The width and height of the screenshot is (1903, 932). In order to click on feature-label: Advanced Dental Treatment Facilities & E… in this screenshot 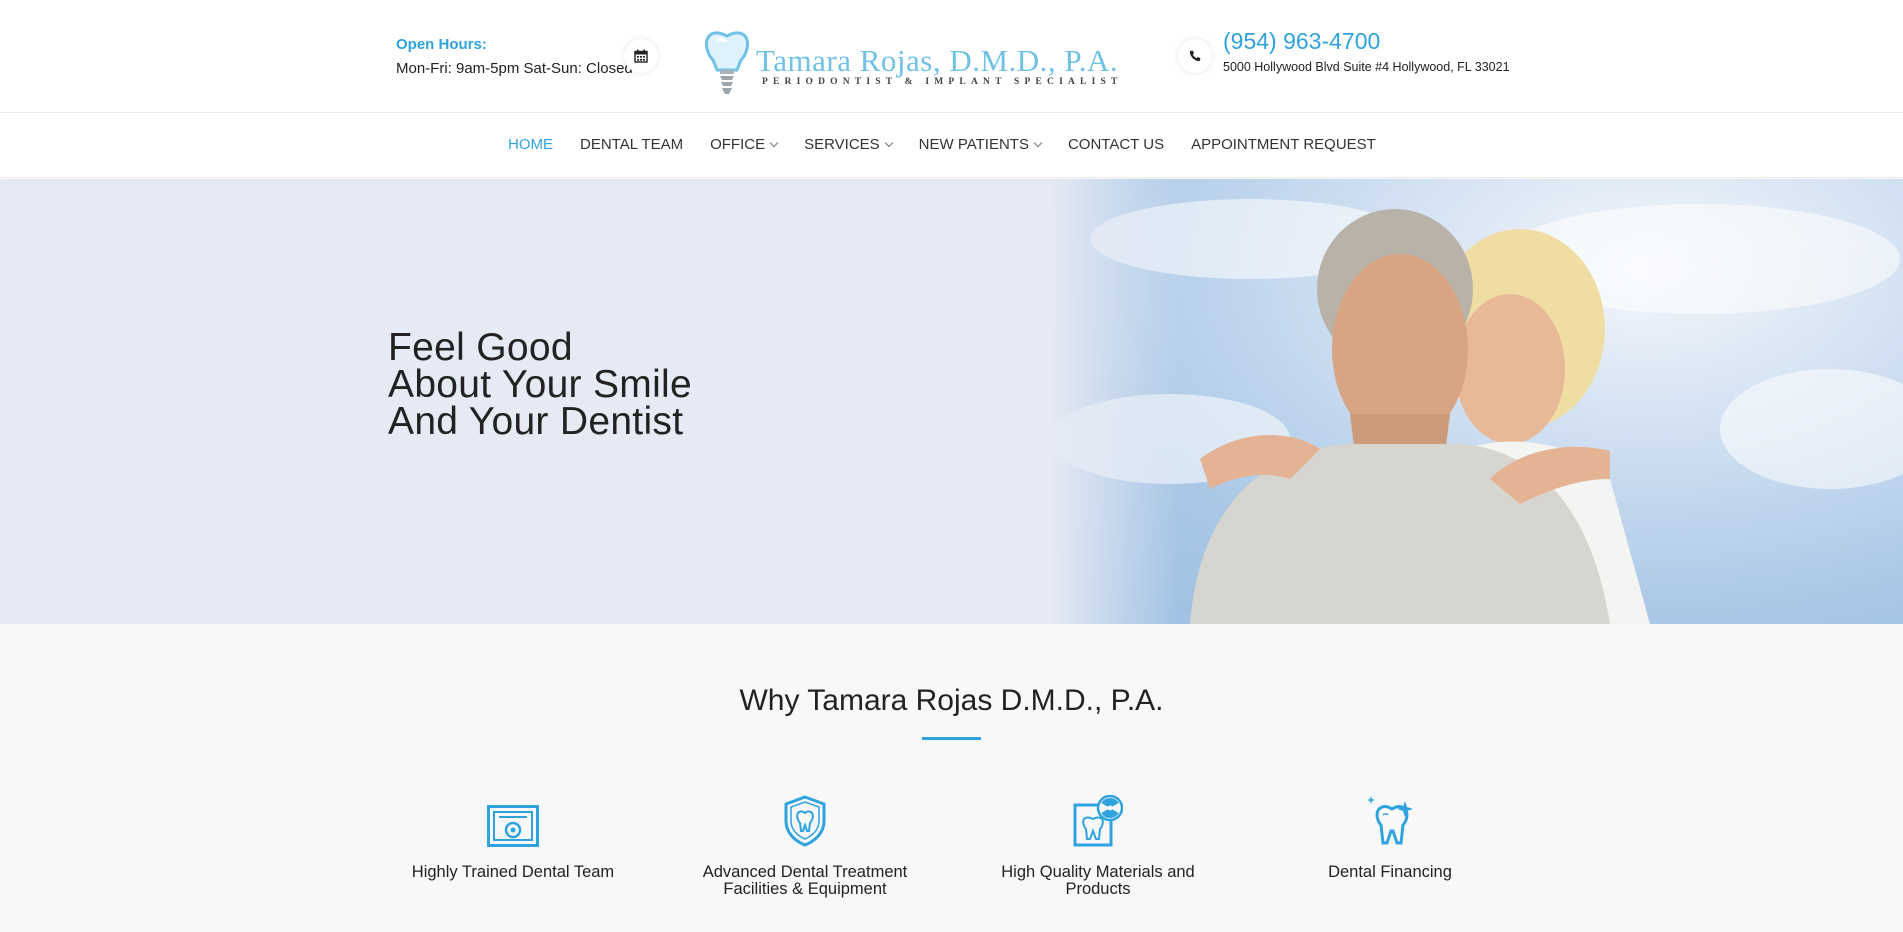, I will do `click(805, 880)`.